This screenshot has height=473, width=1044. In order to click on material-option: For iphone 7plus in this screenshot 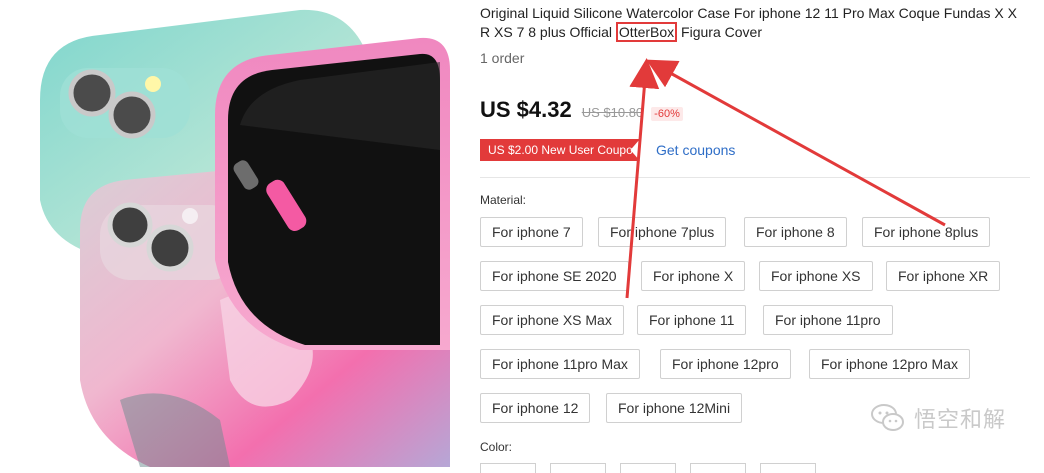, I will do `click(662, 232)`.